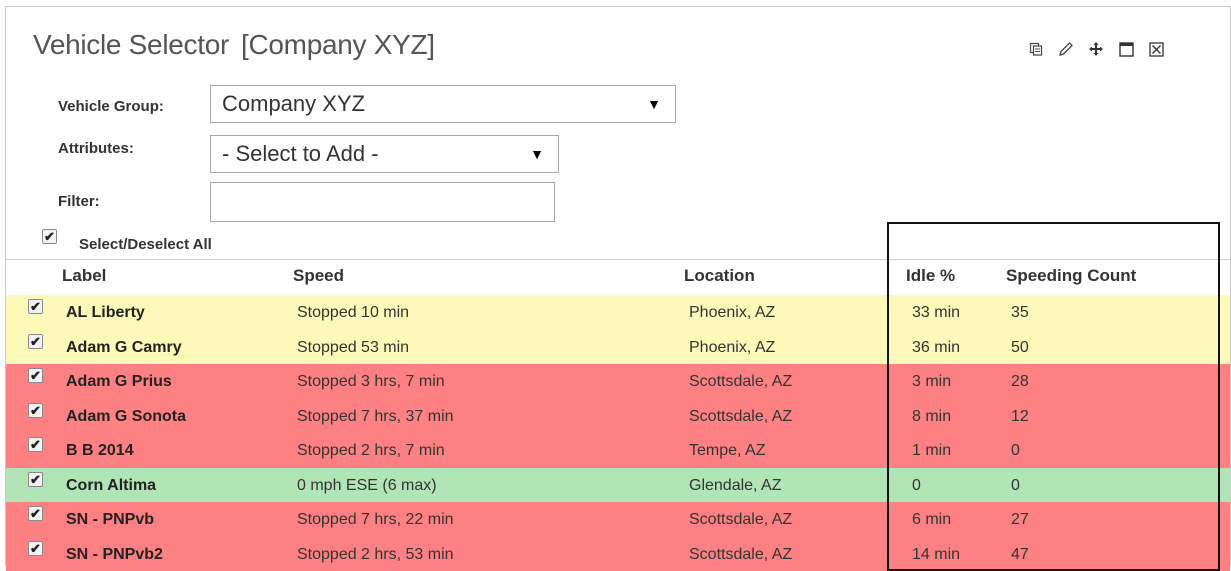  Describe the element at coordinates (931, 451) in the screenshot. I see `row-idle: 1 min` at that location.